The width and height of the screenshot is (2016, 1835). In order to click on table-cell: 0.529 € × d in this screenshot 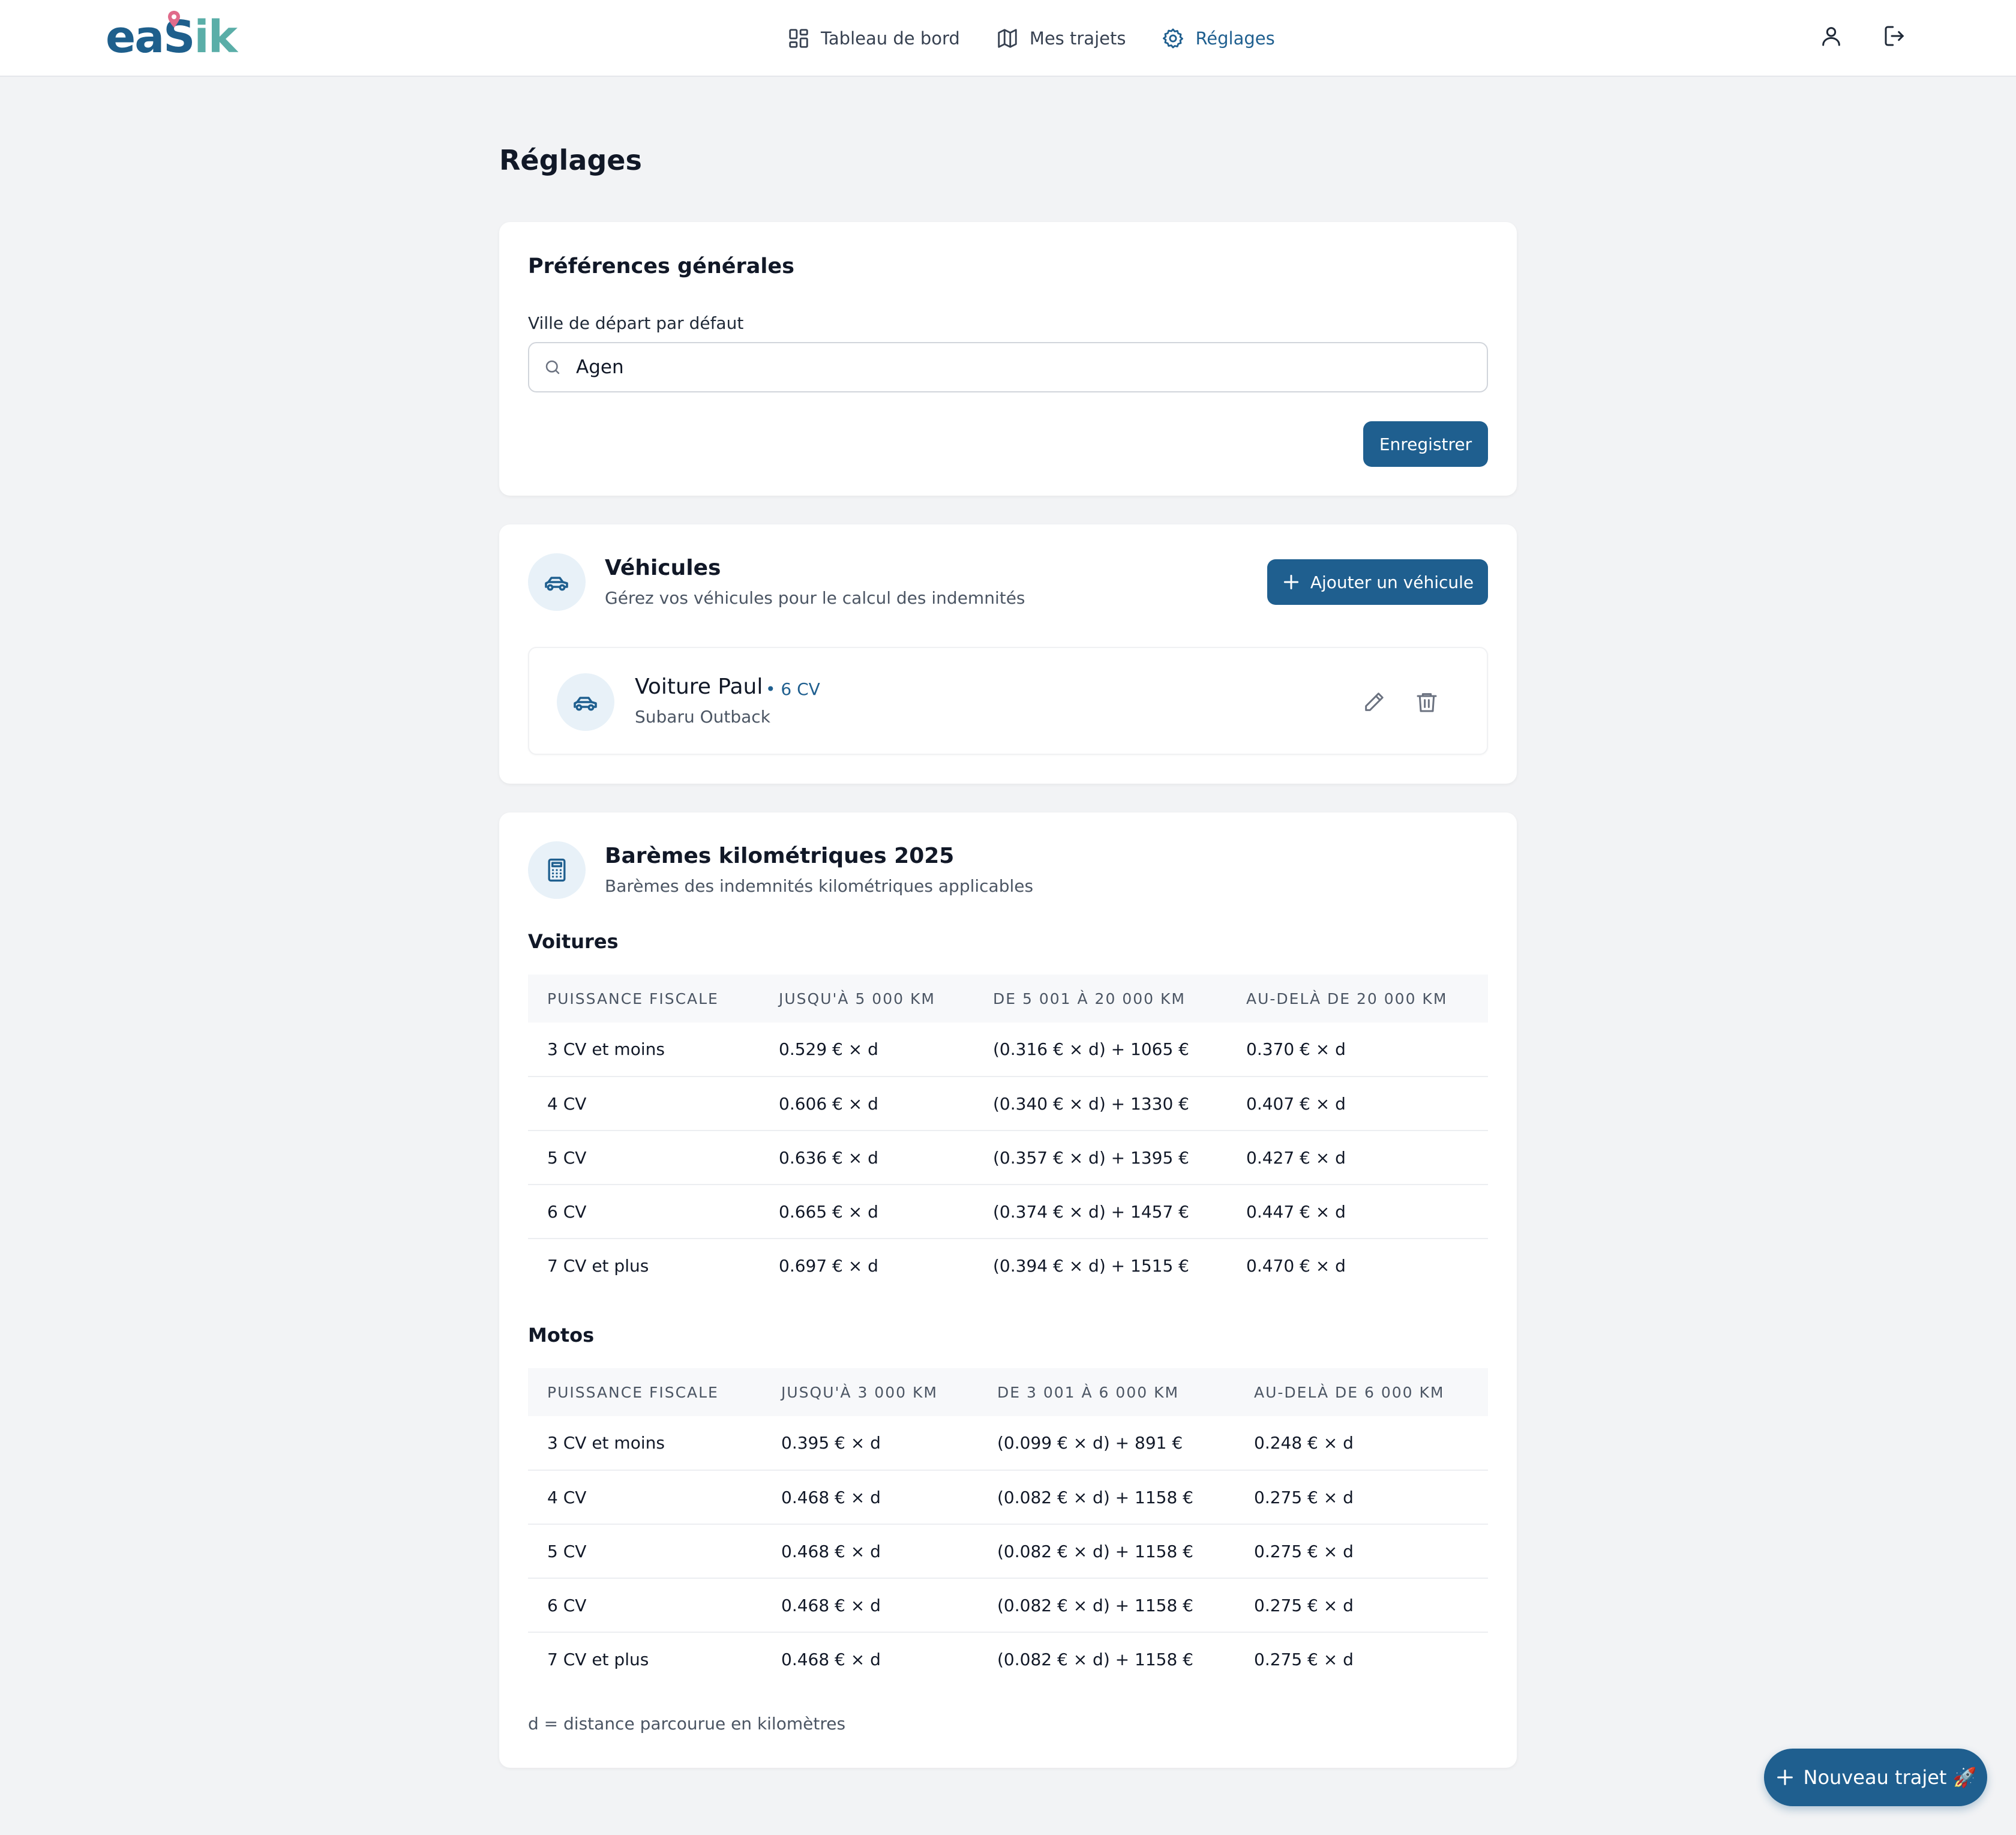, I will do `click(867, 1050)`.